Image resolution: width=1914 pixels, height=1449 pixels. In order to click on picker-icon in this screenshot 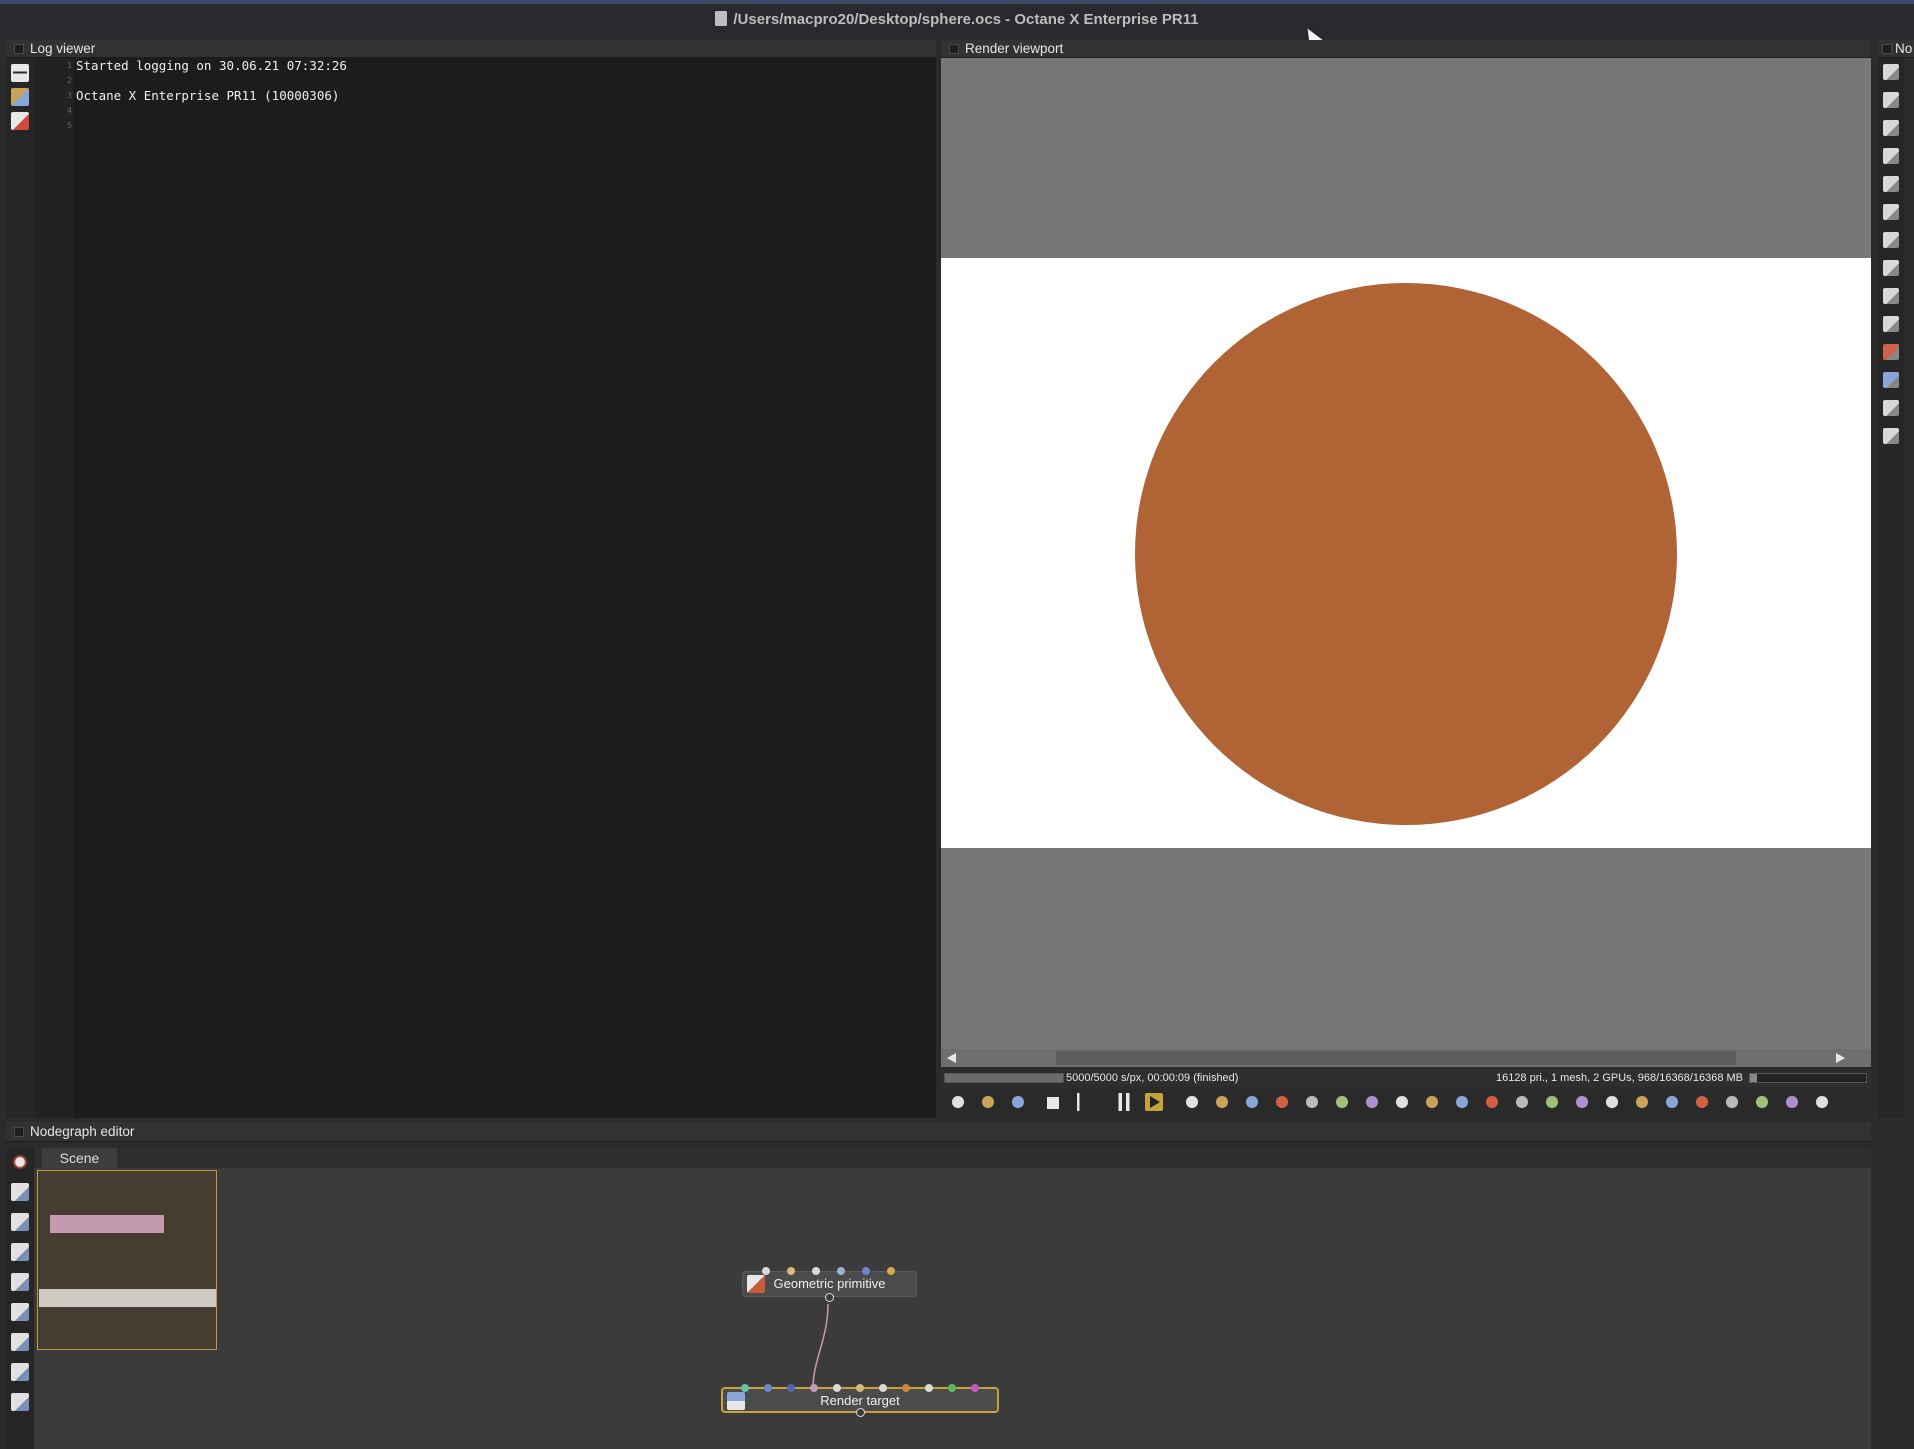, I will do `click(1312, 1102)`.